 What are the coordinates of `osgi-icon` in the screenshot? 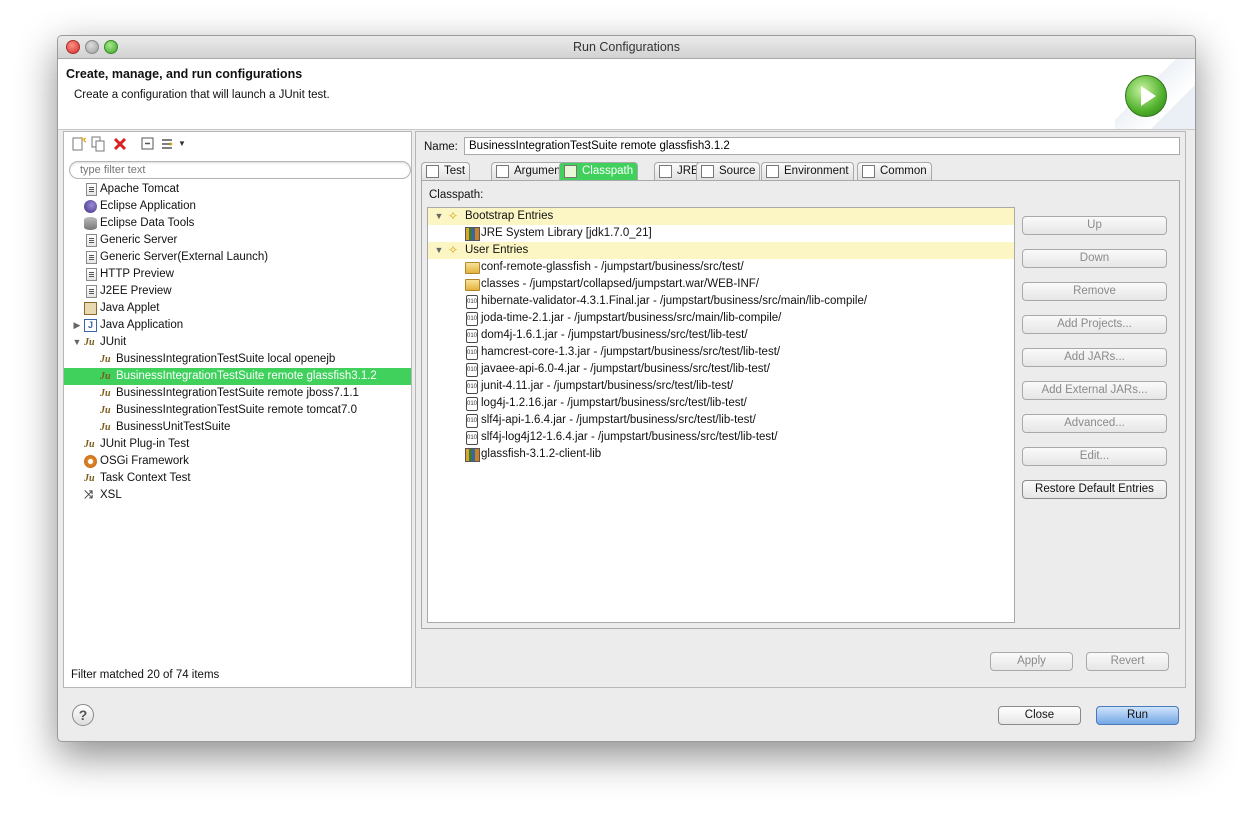 It's located at (90, 461).